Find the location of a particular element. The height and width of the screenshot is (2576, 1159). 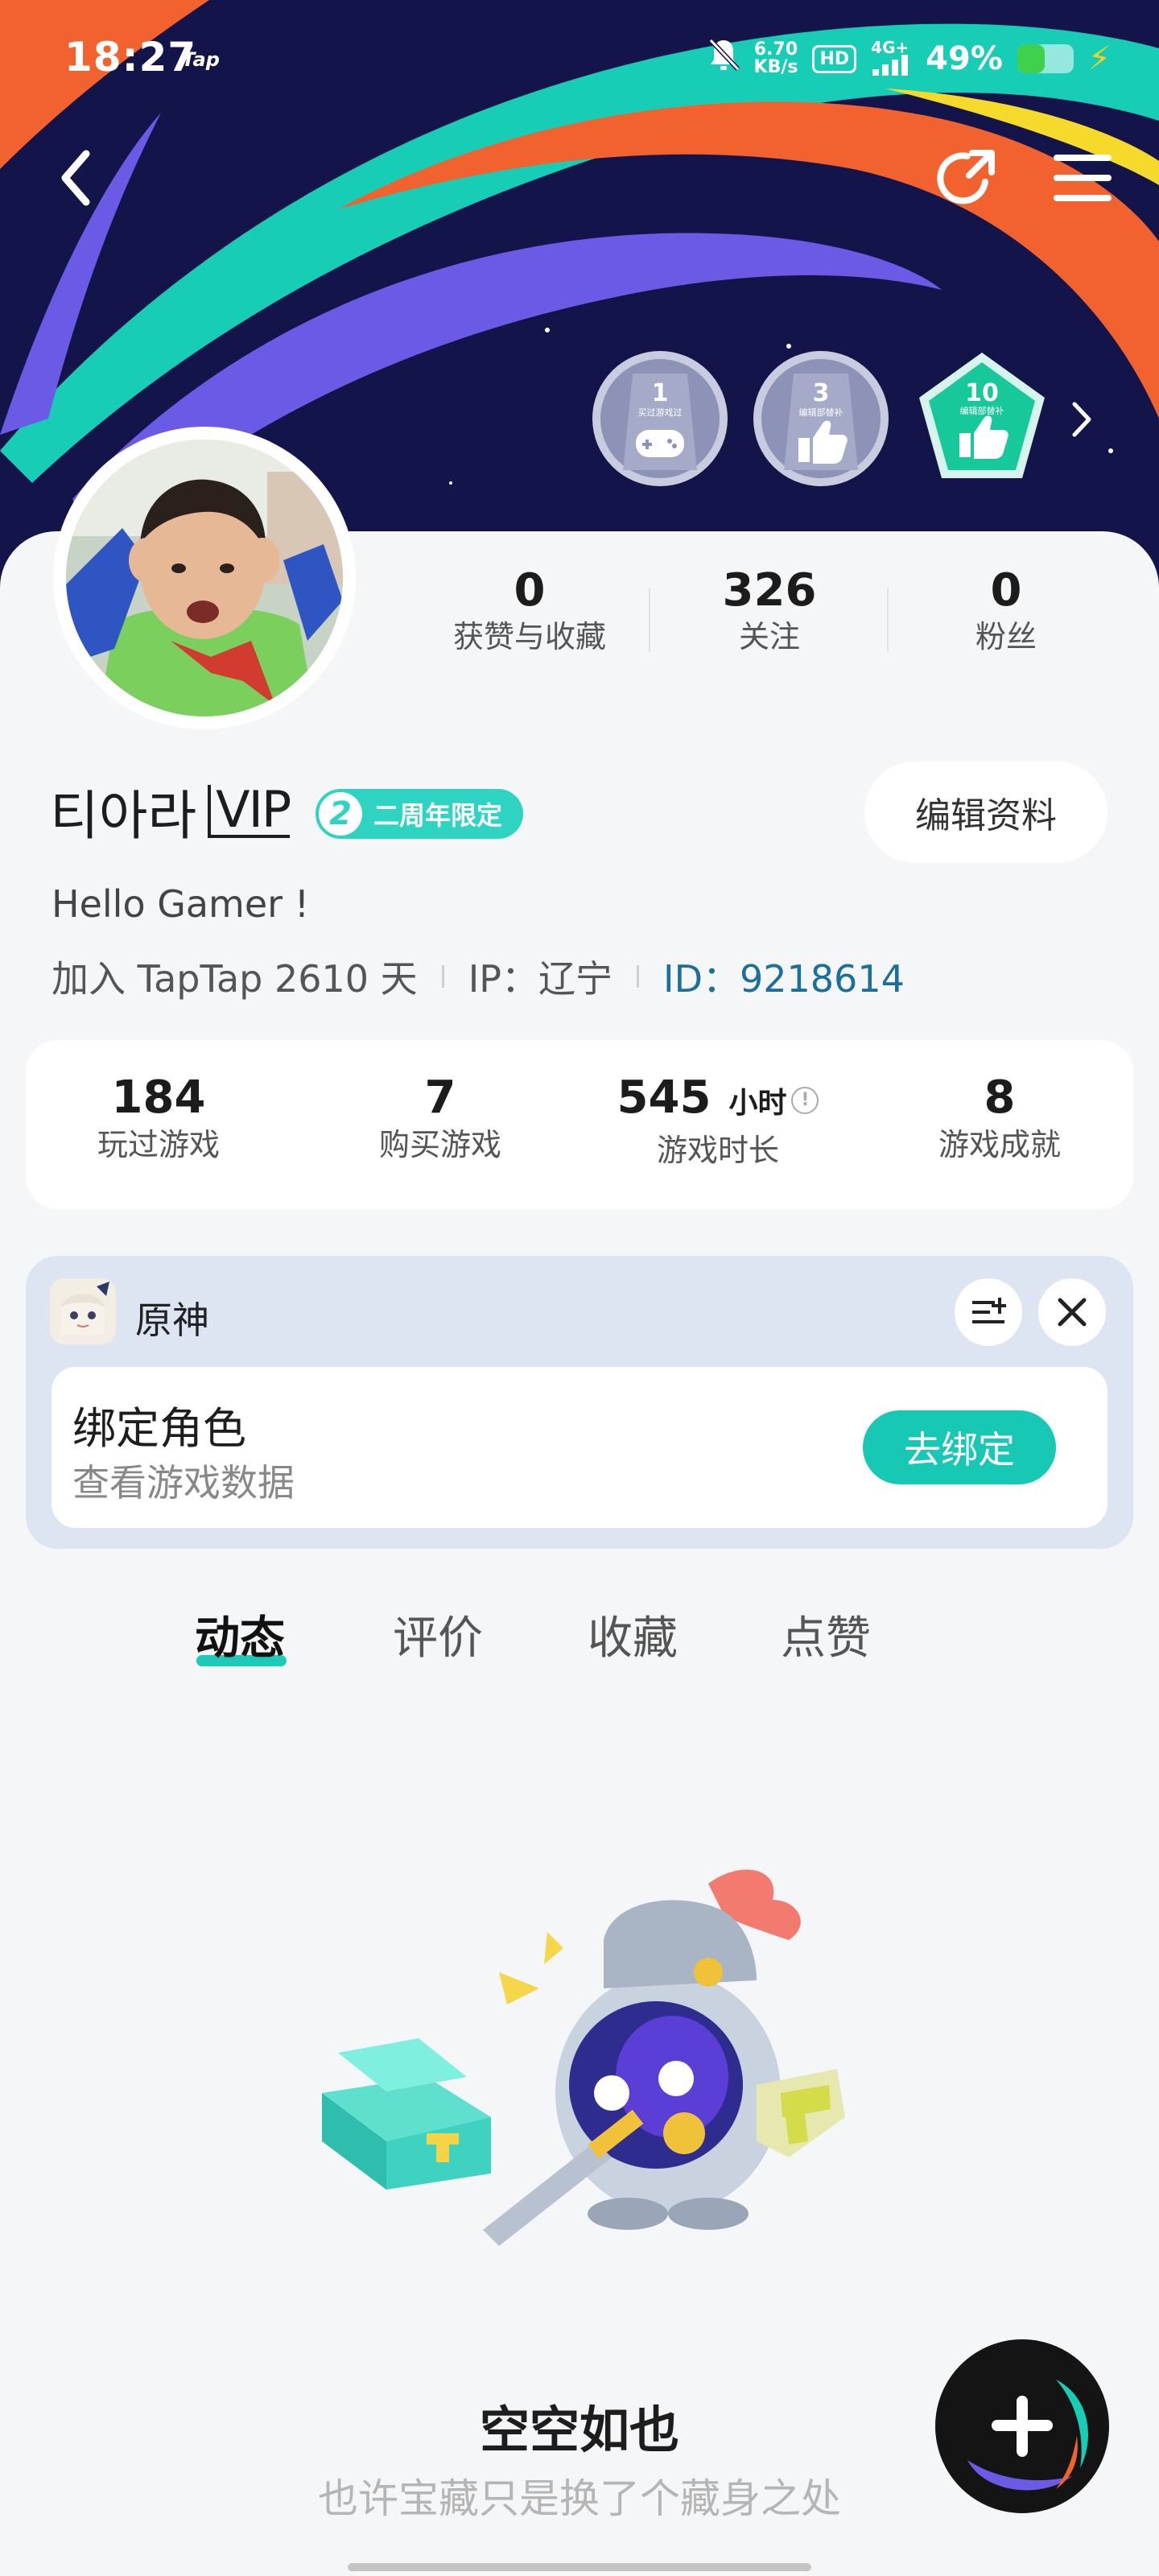

share-icon is located at coordinates (966, 177).